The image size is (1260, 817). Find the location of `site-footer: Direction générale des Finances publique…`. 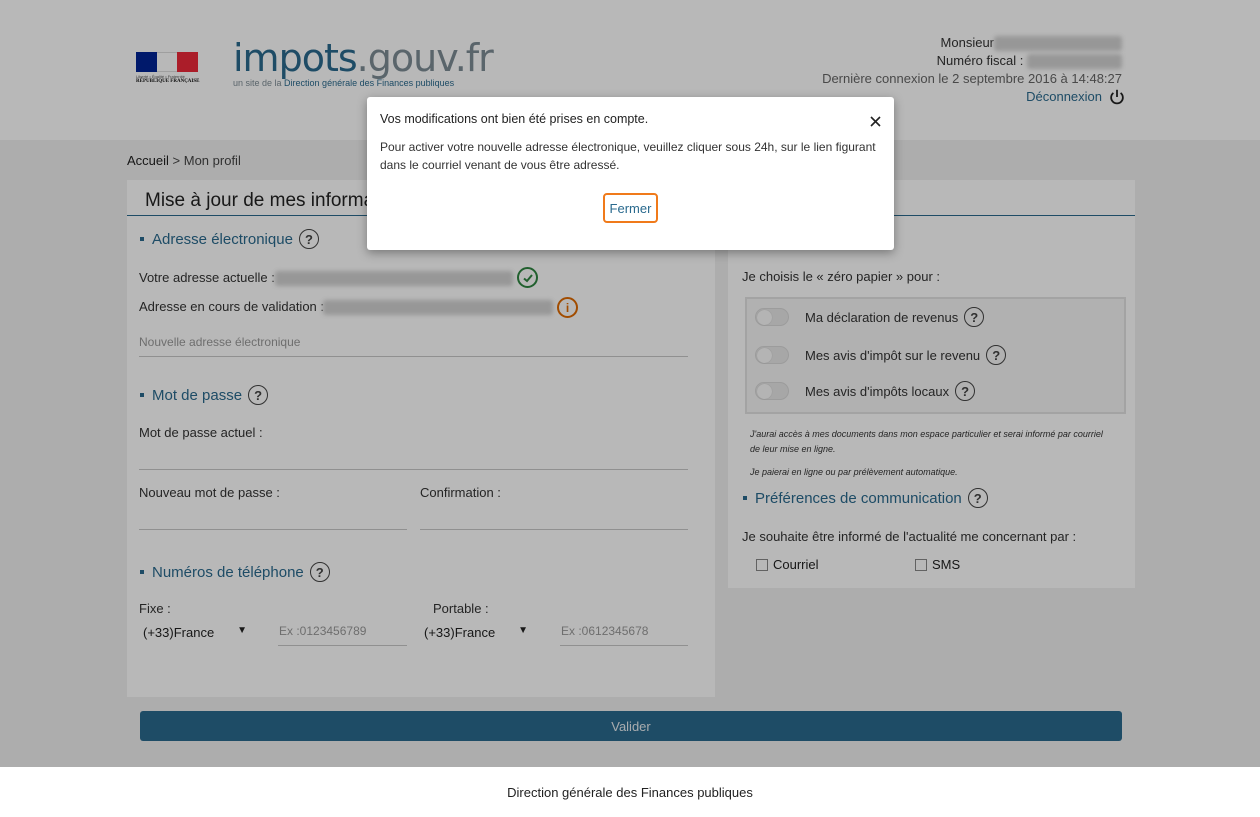

site-footer: Direction générale des Finances publique… is located at coordinates (630, 792).